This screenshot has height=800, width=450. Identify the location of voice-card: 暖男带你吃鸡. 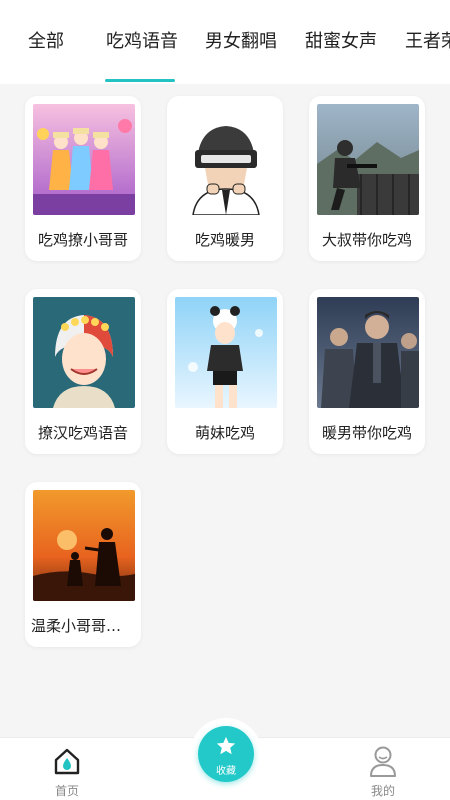
(367, 371).